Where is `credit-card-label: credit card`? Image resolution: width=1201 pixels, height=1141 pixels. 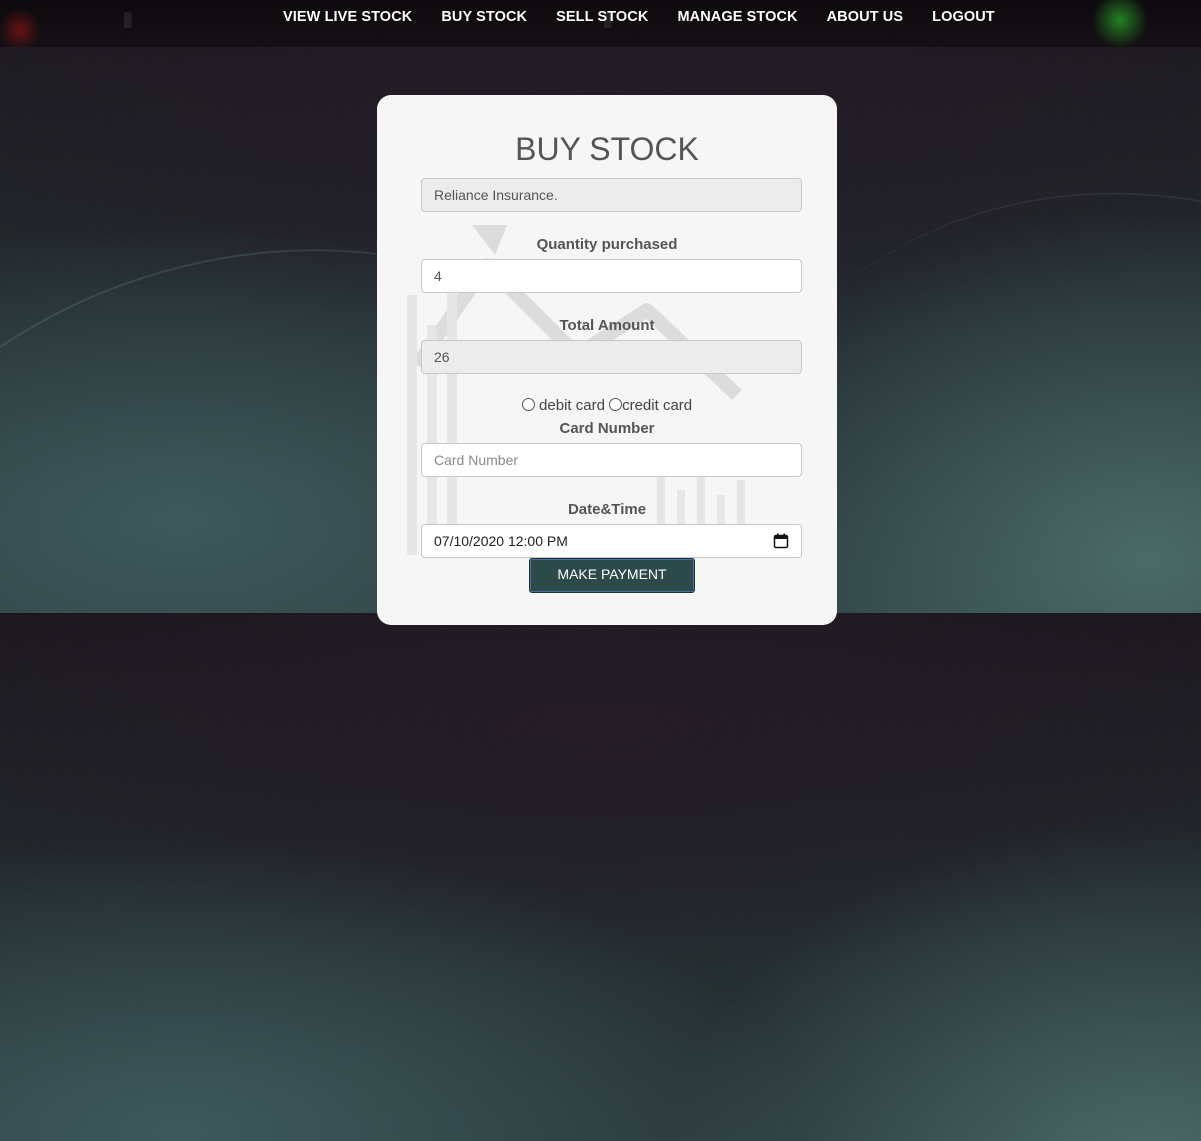 credit-card-label: credit card is located at coordinates (657, 405).